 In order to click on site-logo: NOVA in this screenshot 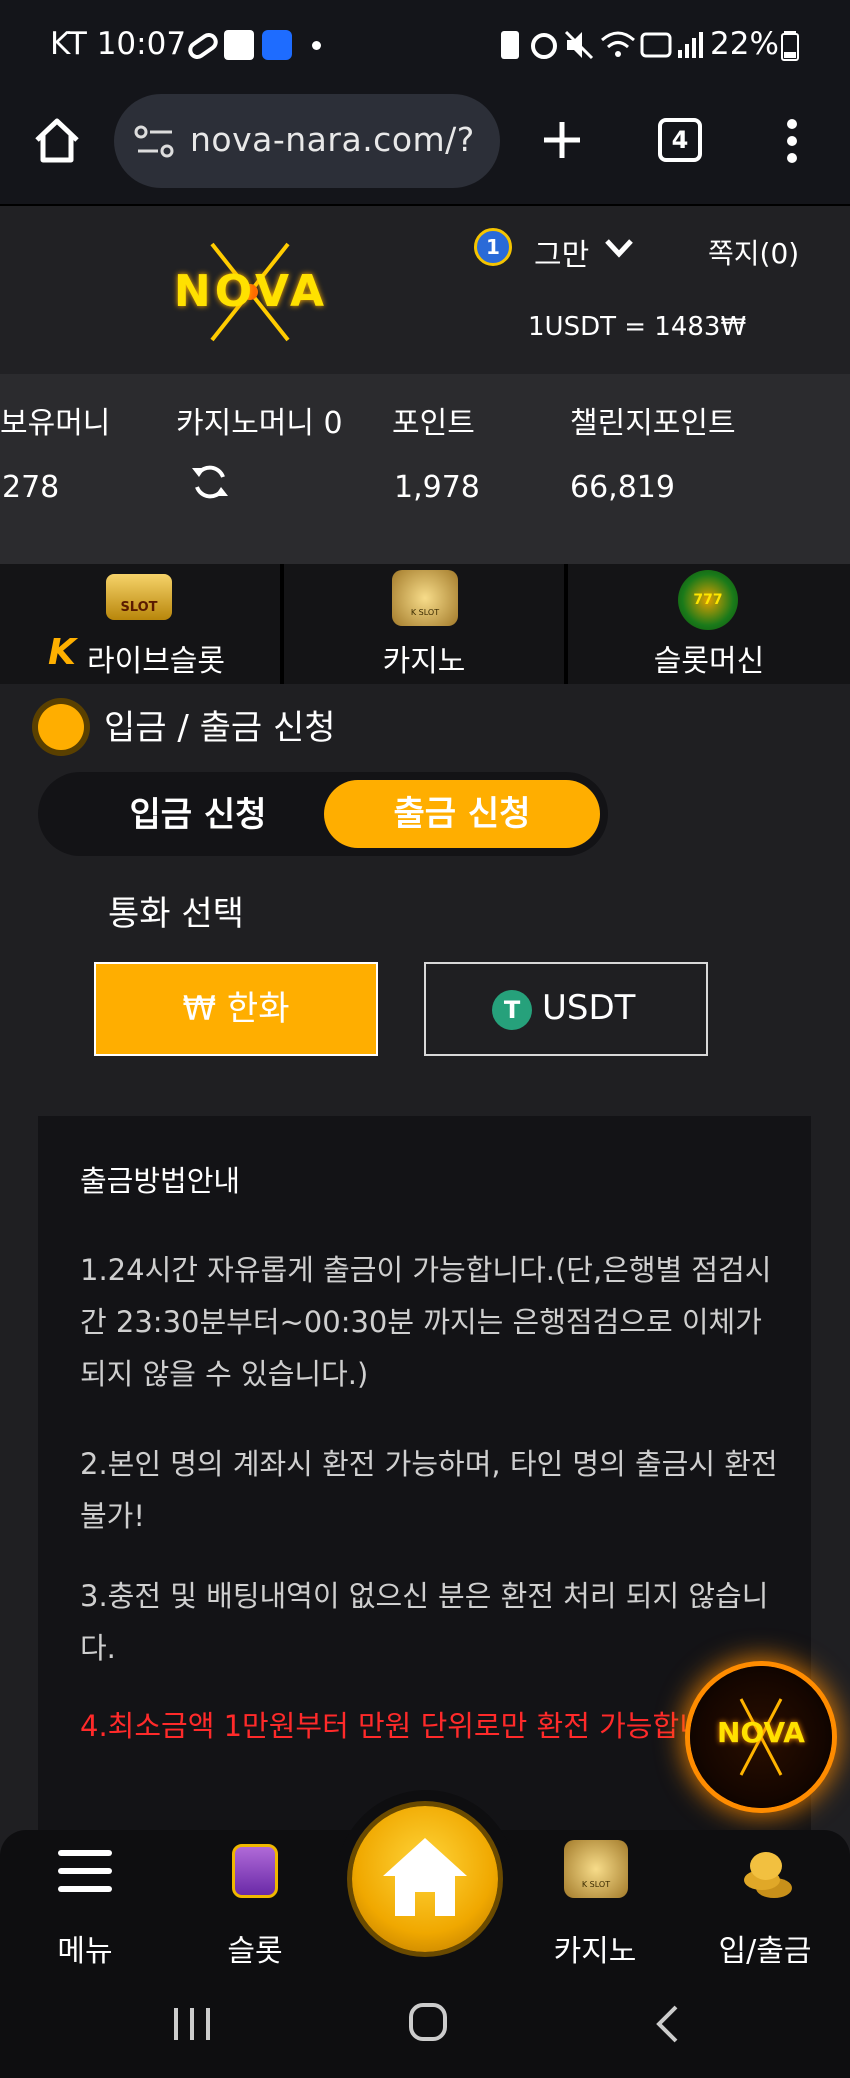, I will do `click(250, 291)`.